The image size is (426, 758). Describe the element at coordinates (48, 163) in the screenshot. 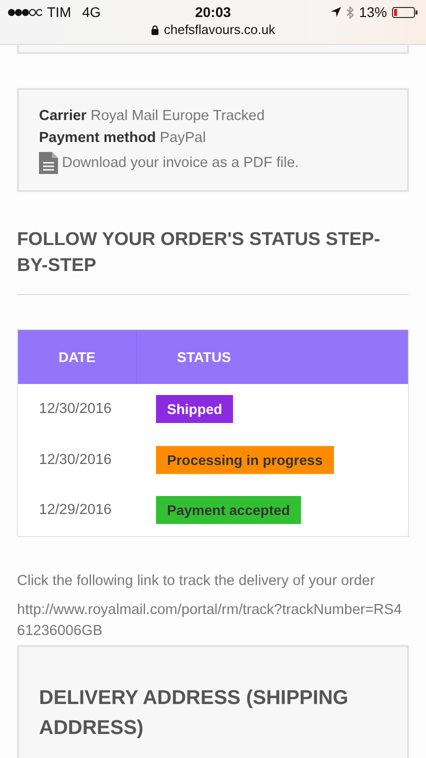

I see `document-icon` at that location.